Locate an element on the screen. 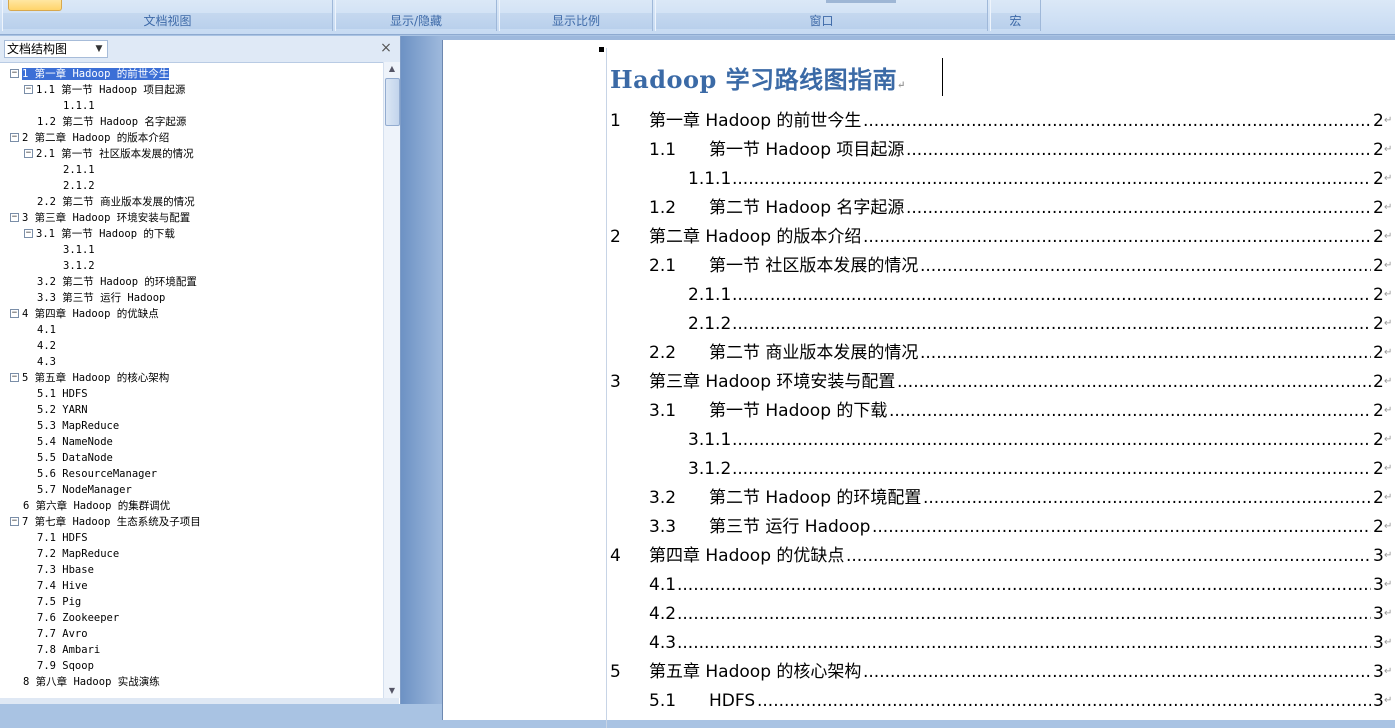 This screenshot has width=1395, height=728. window-button-partial is located at coordinates (861, 1).